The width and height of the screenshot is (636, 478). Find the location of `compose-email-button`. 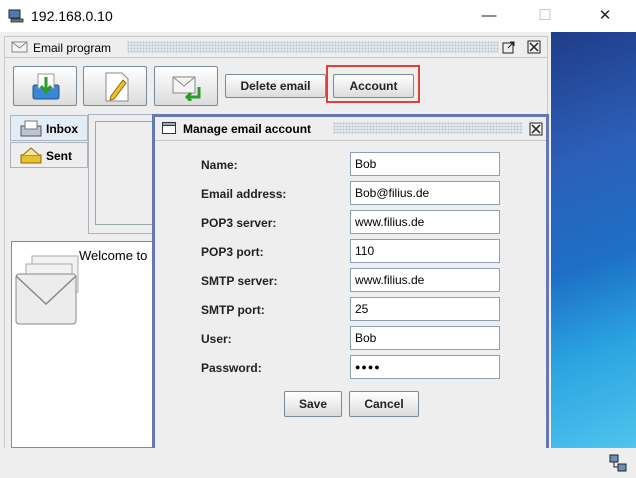

compose-email-button is located at coordinates (115, 86).